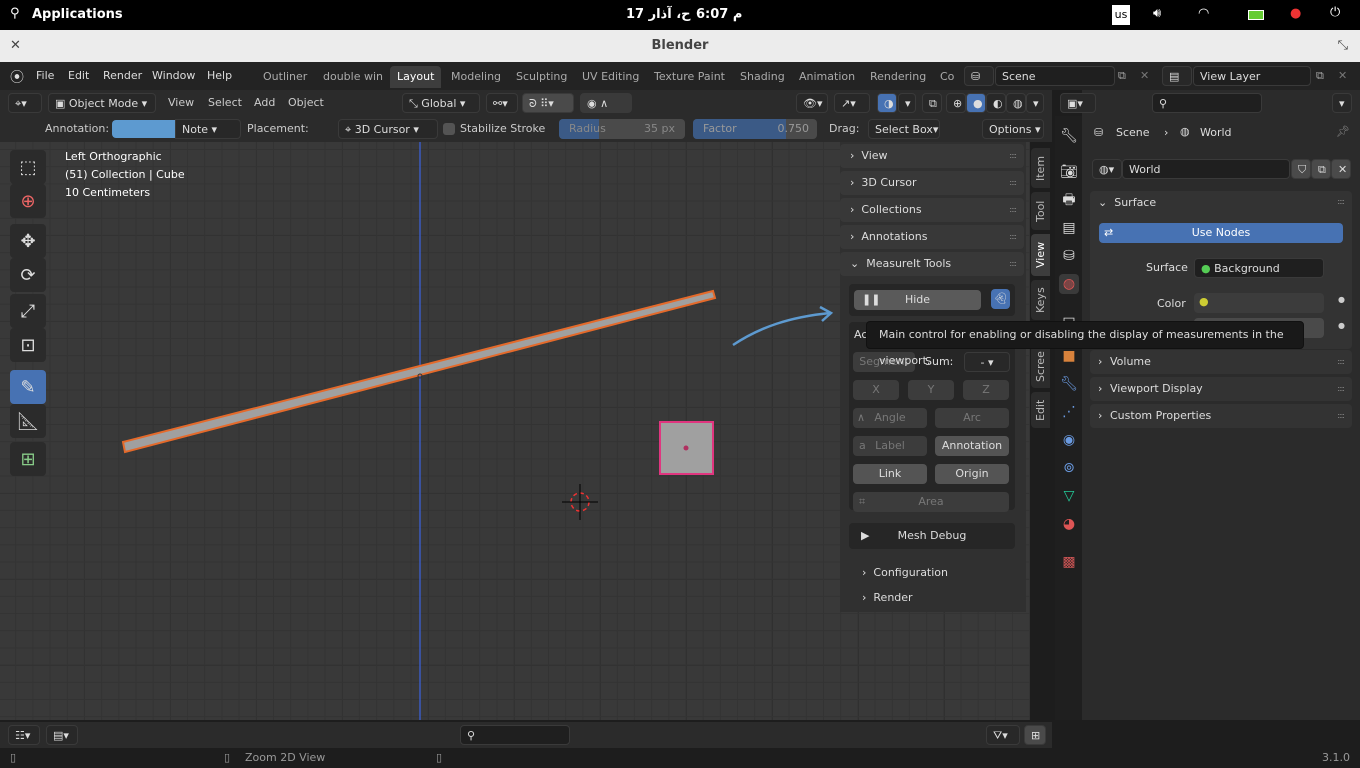  What do you see at coordinates (1206, 169) in the screenshot?
I see `world-name-field: World` at bounding box center [1206, 169].